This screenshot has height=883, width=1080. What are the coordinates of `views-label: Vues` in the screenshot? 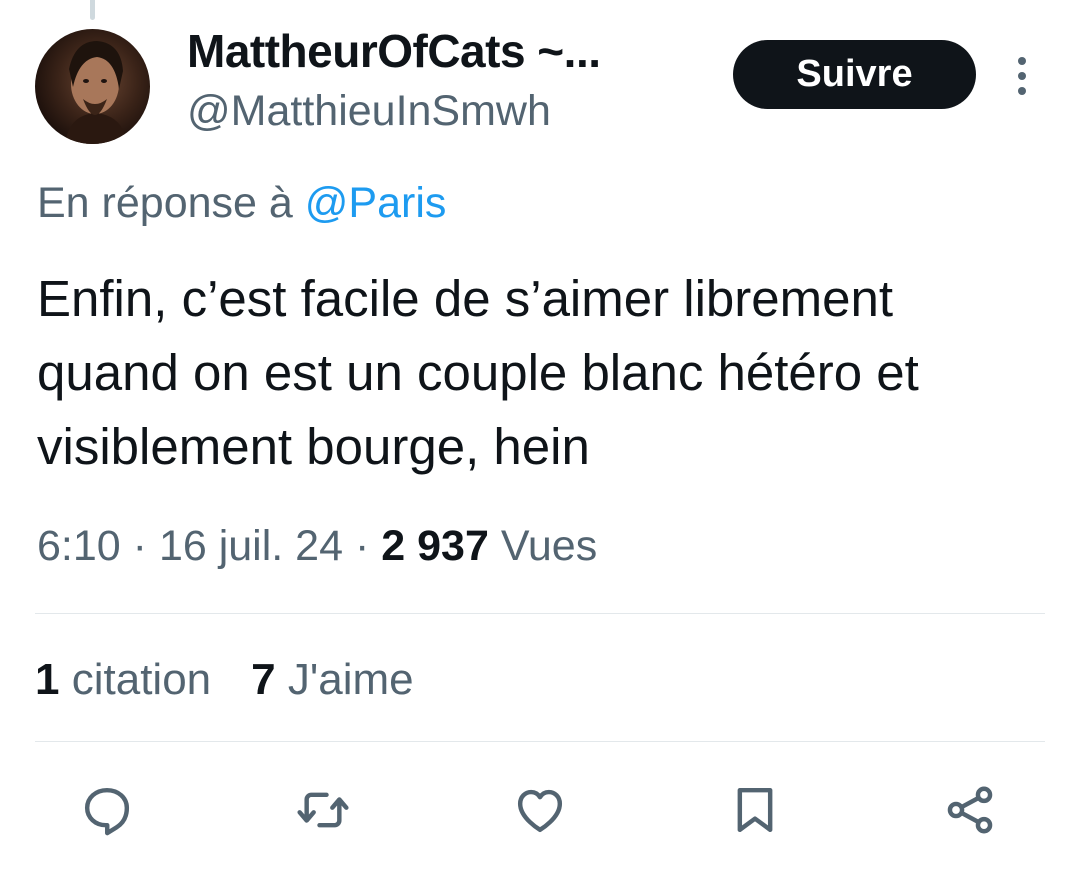 It's located at (549, 546).